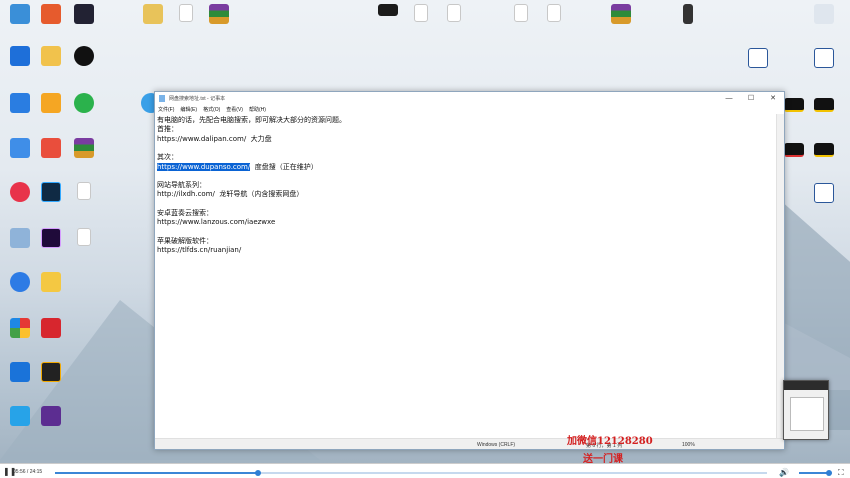  What do you see at coordinates (211, 109) in the screenshot?
I see `menu-format: 格式(O)` at bounding box center [211, 109].